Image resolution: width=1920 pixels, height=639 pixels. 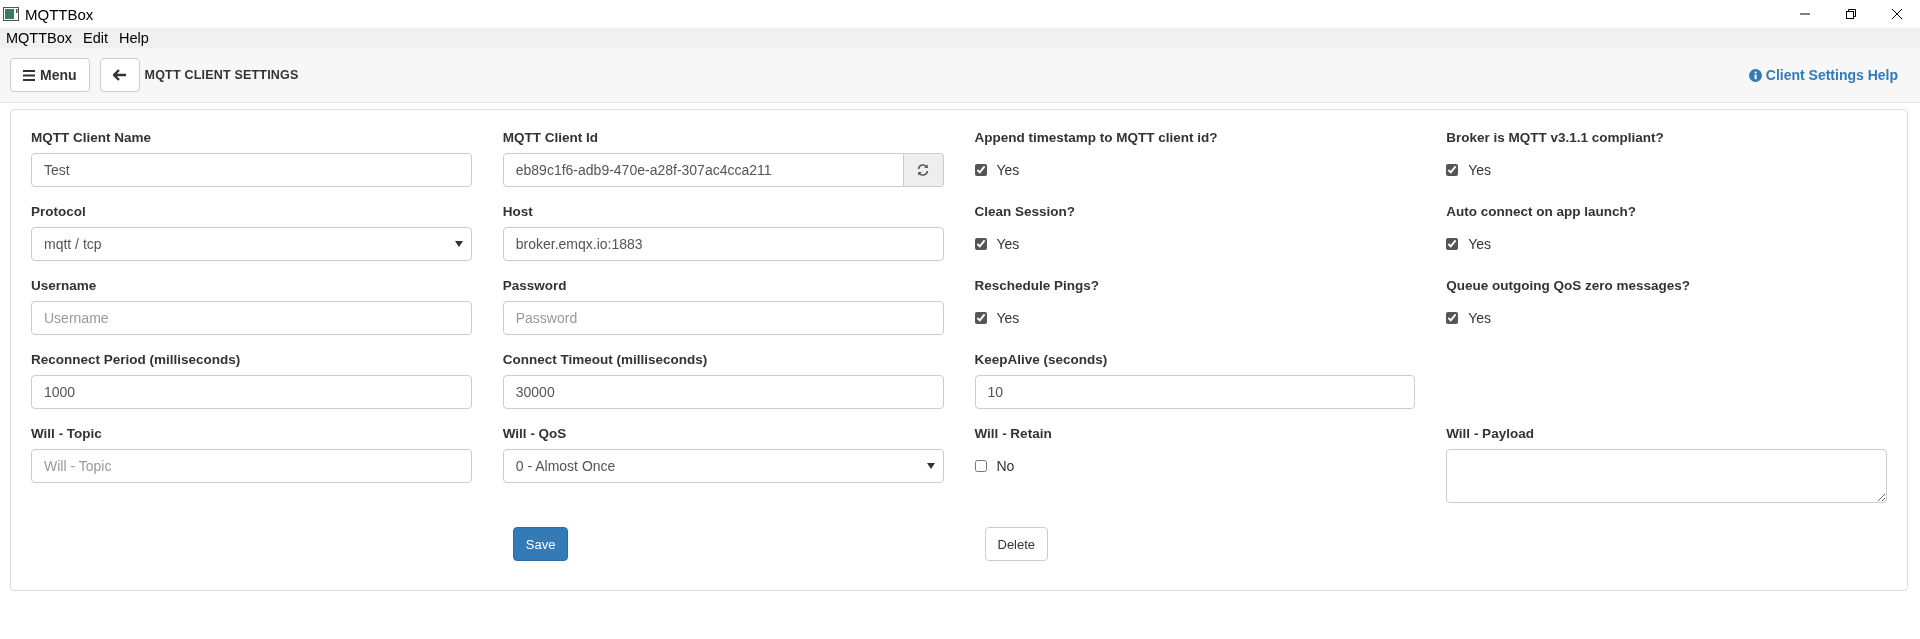 I want to click on restore-icon, so click(x=1851, y=14).